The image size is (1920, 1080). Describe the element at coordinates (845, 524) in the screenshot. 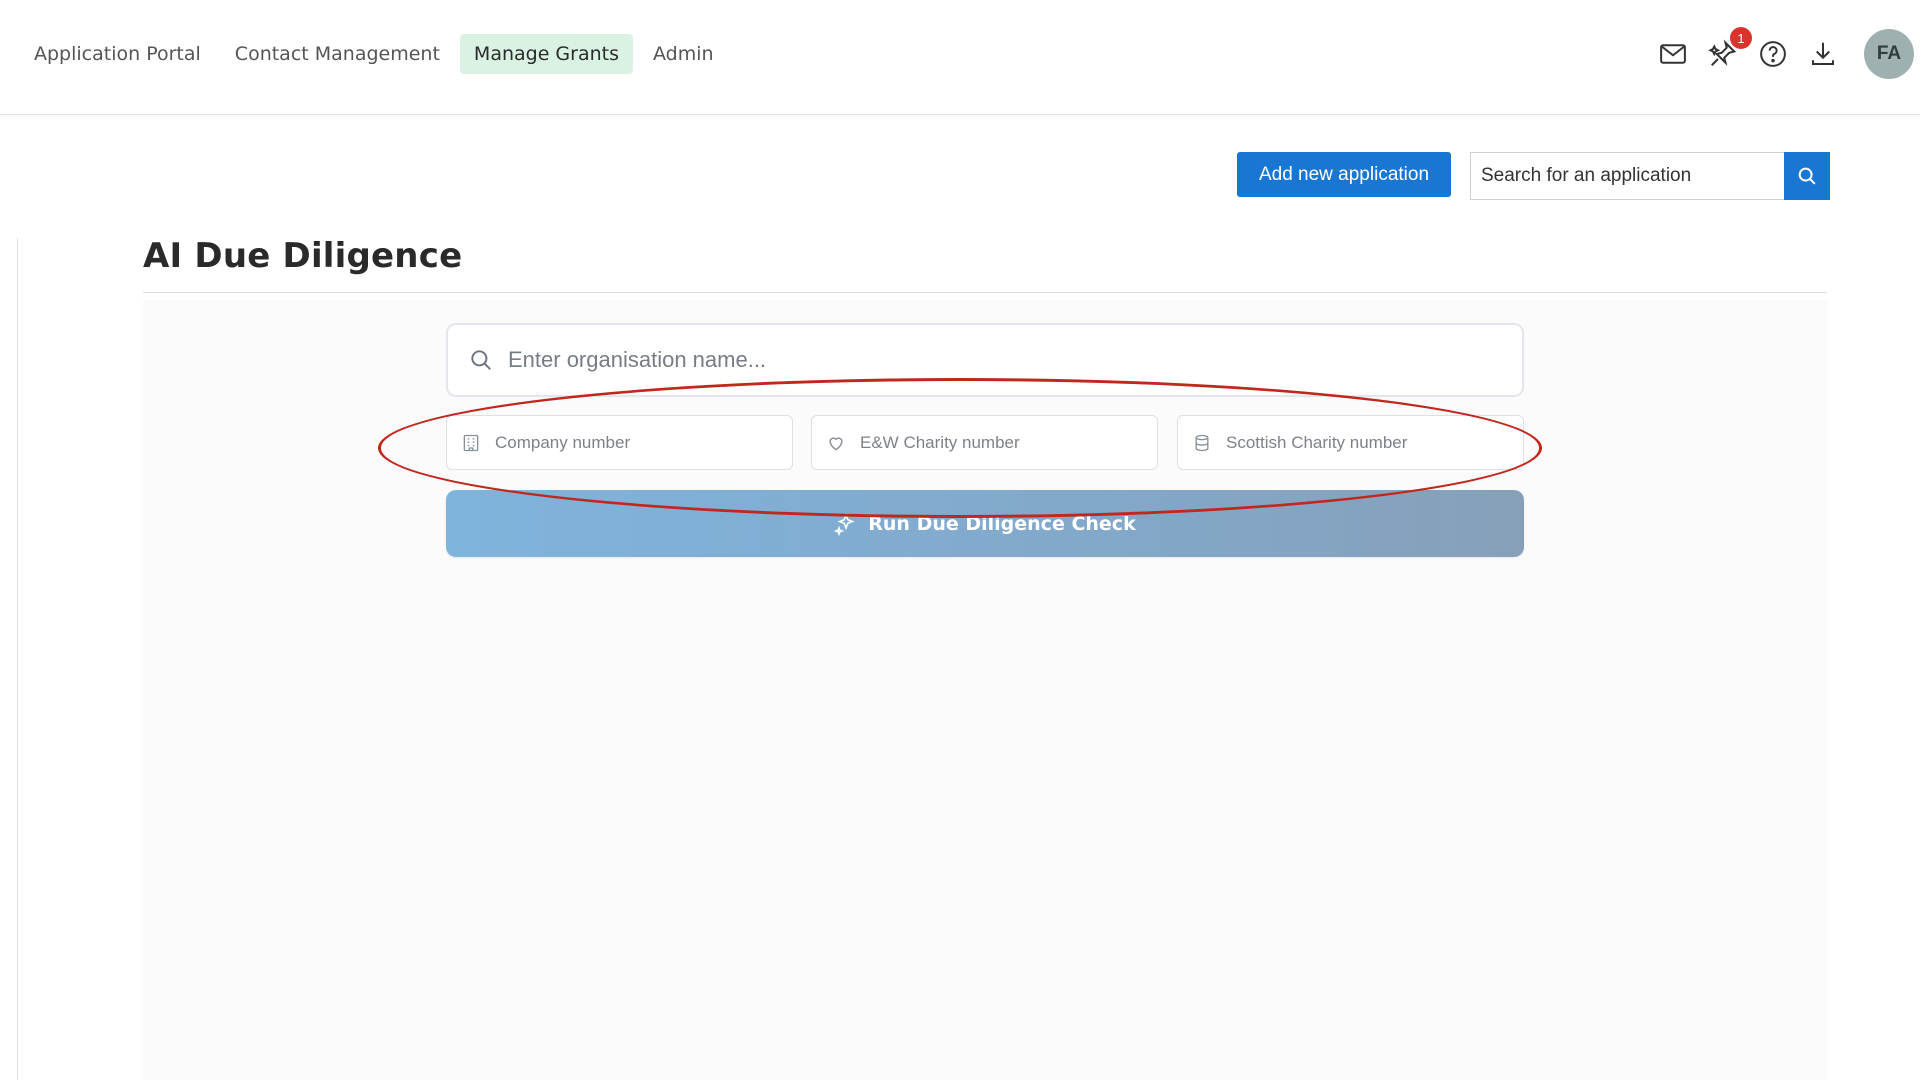

I see `sparkles-icon` at that location.